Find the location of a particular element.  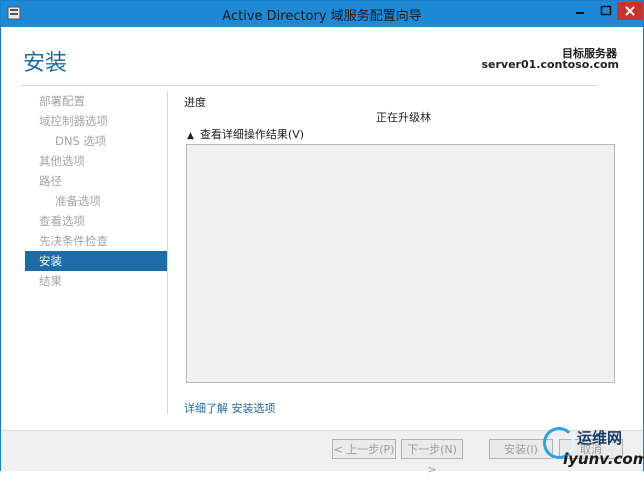

progress-status: 正在升级林 is located at coordinates (403, 117).